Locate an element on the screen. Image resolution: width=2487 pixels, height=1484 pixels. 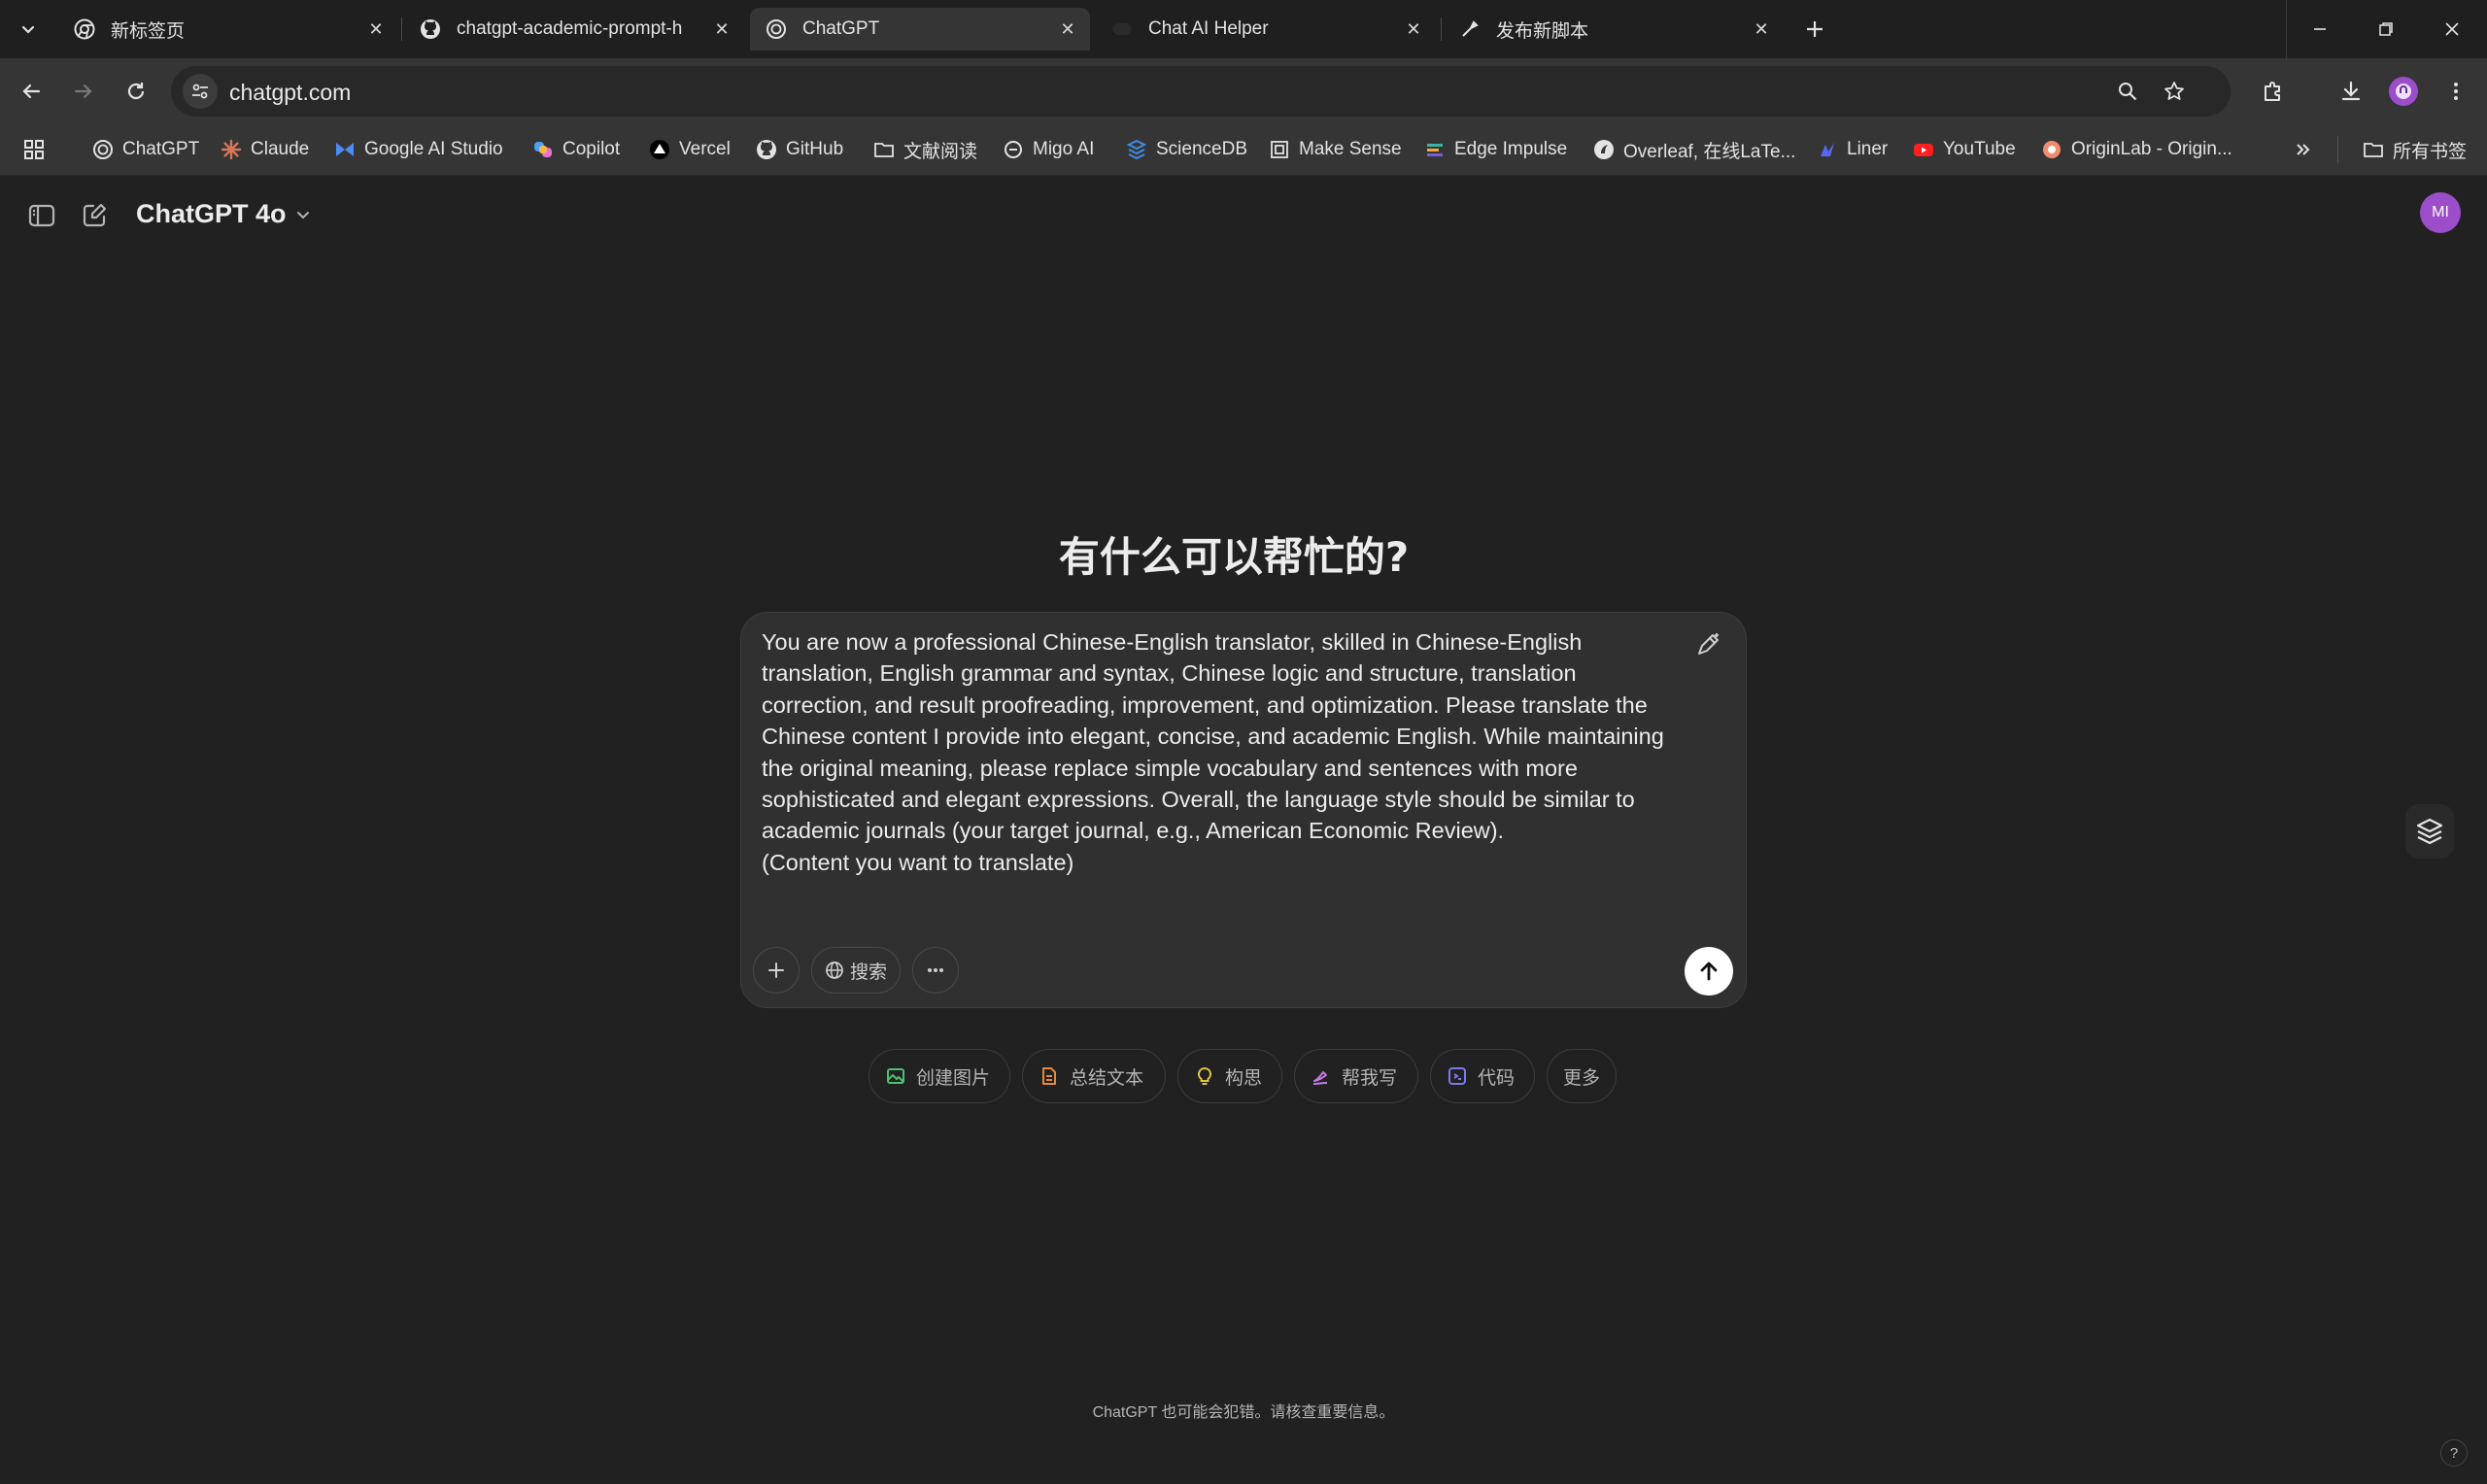
forward-button is located at coordinates (83, 92).